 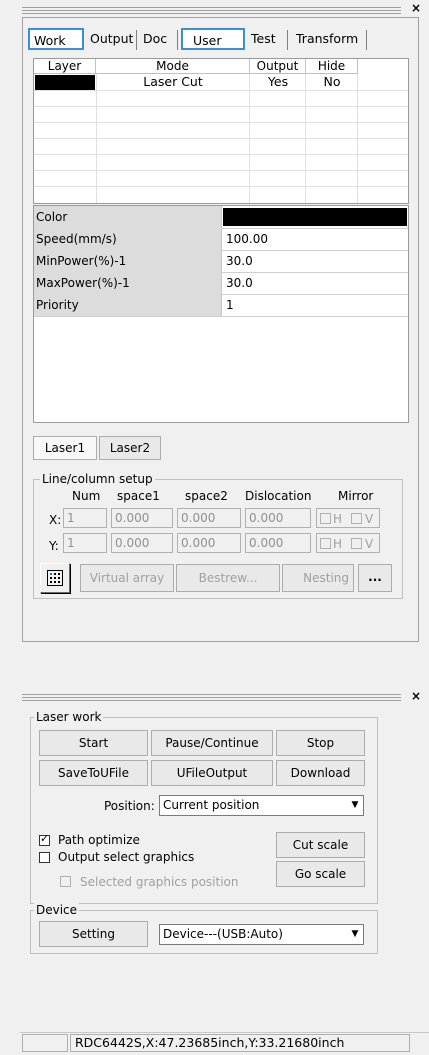 I want to click on output-select-label: Output select graphics, so click(x=126, y=857).